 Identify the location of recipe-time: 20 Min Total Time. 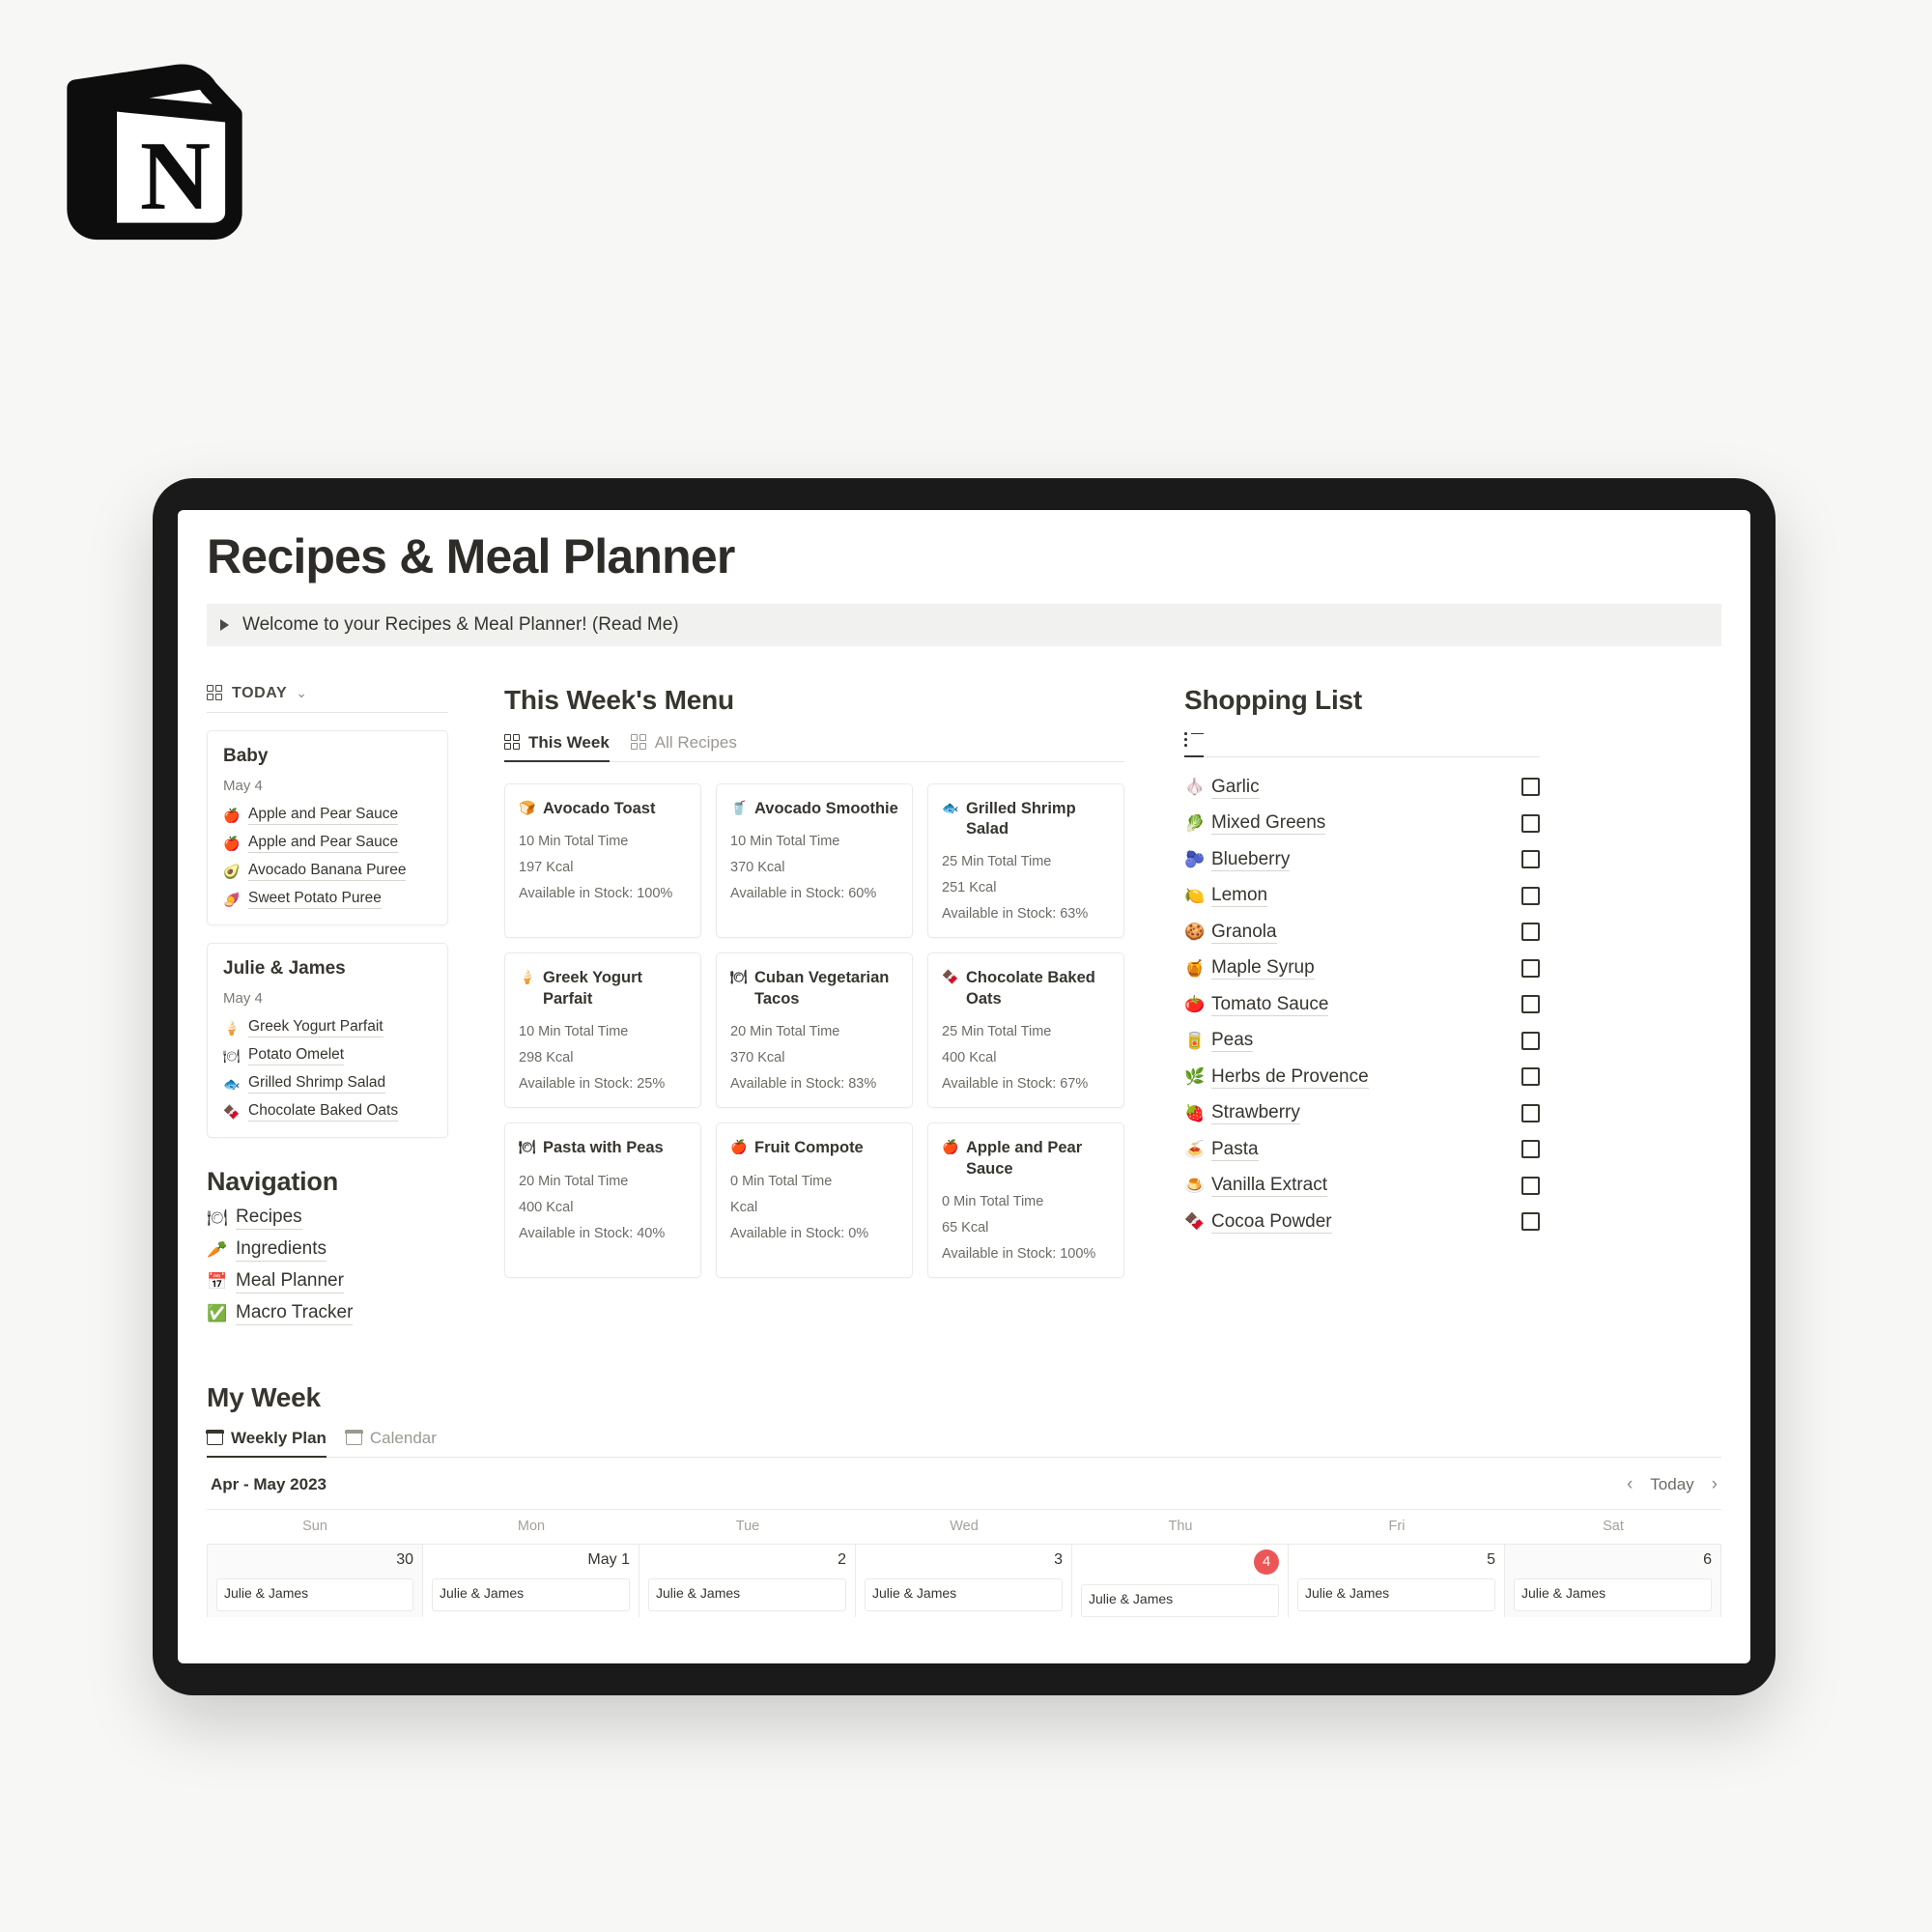
(574, 1181).